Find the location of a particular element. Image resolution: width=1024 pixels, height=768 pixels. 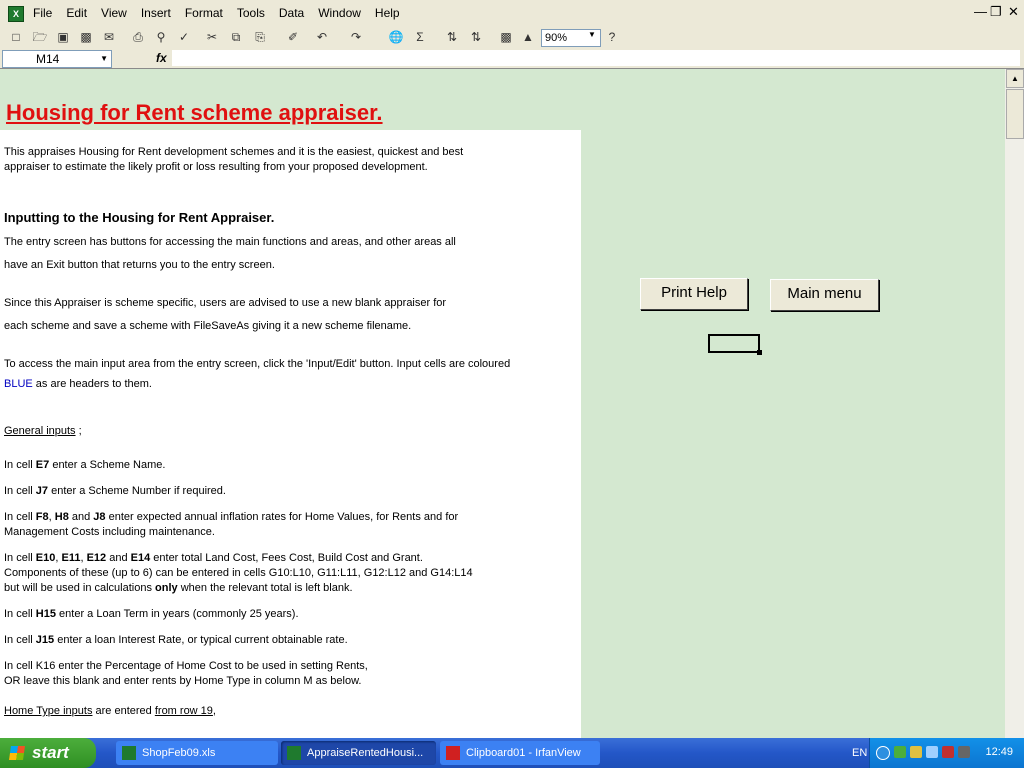

print-preview-icon: ⚲ is located at coordinates (161, 37).